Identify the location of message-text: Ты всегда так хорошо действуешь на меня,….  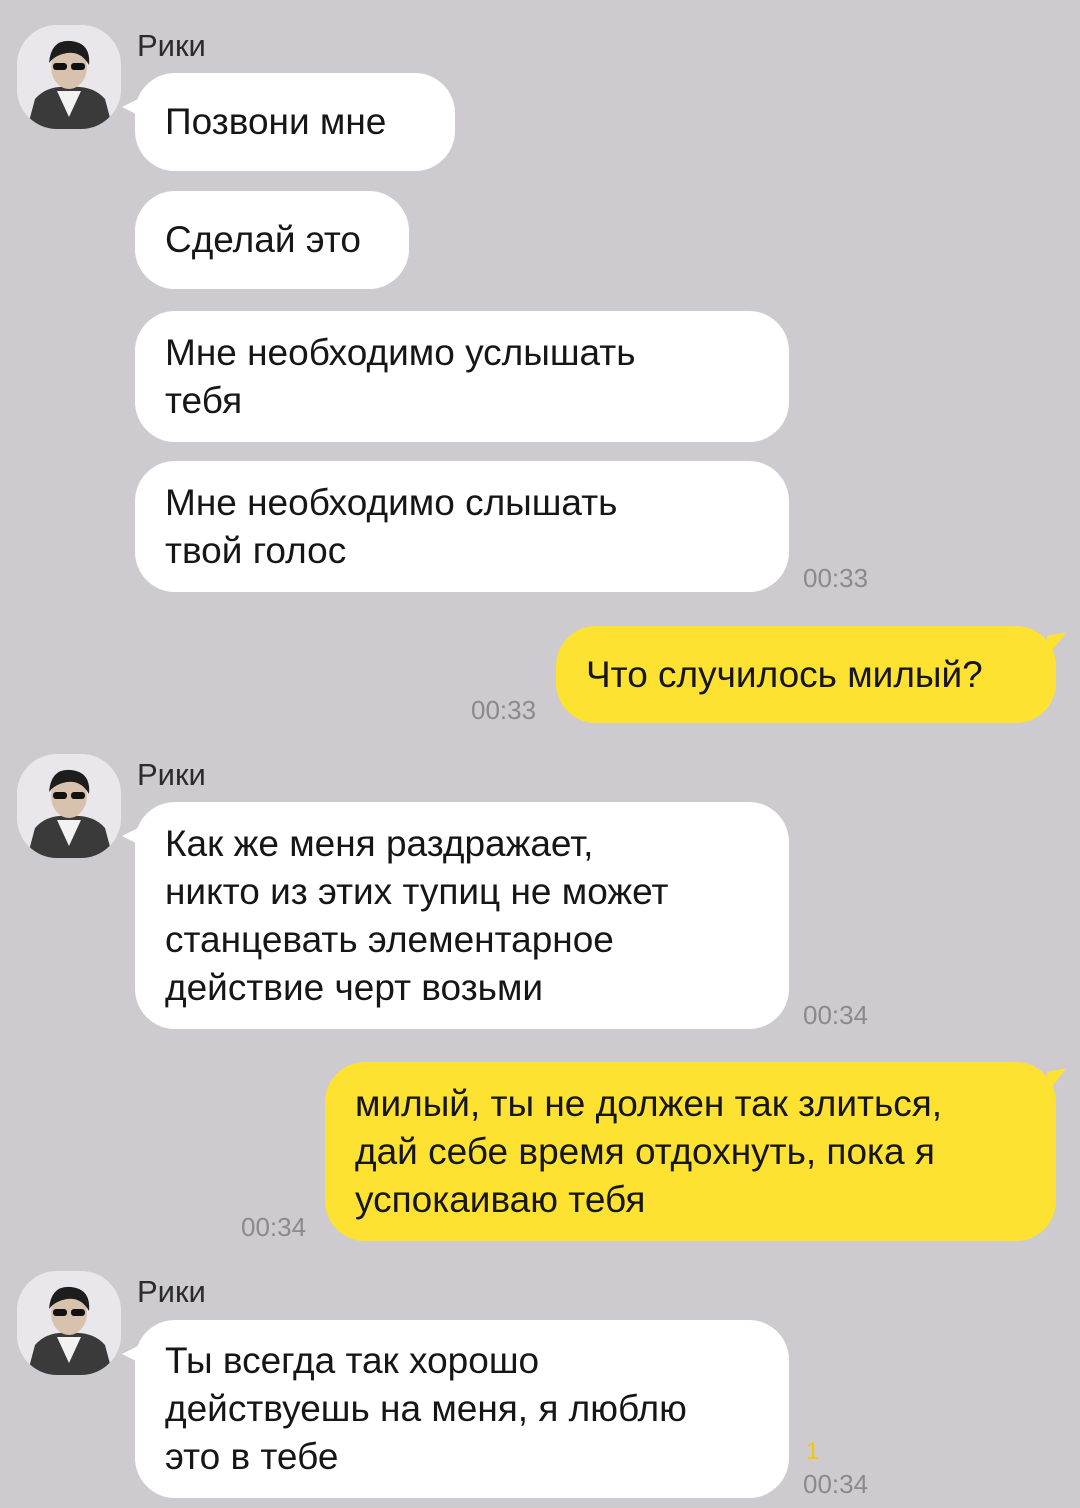
(426, 1408).